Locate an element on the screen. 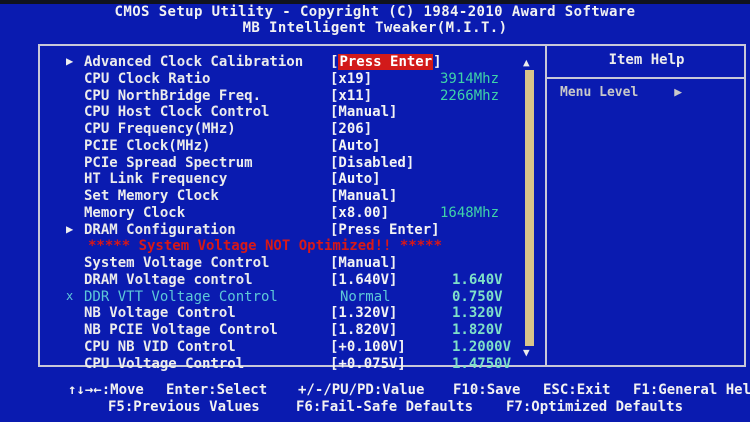 This screenshot has height=422, width=750. title-line-2: MB Intelligent Tweaker(M.I.T.) is located at coordinates (375, 28).